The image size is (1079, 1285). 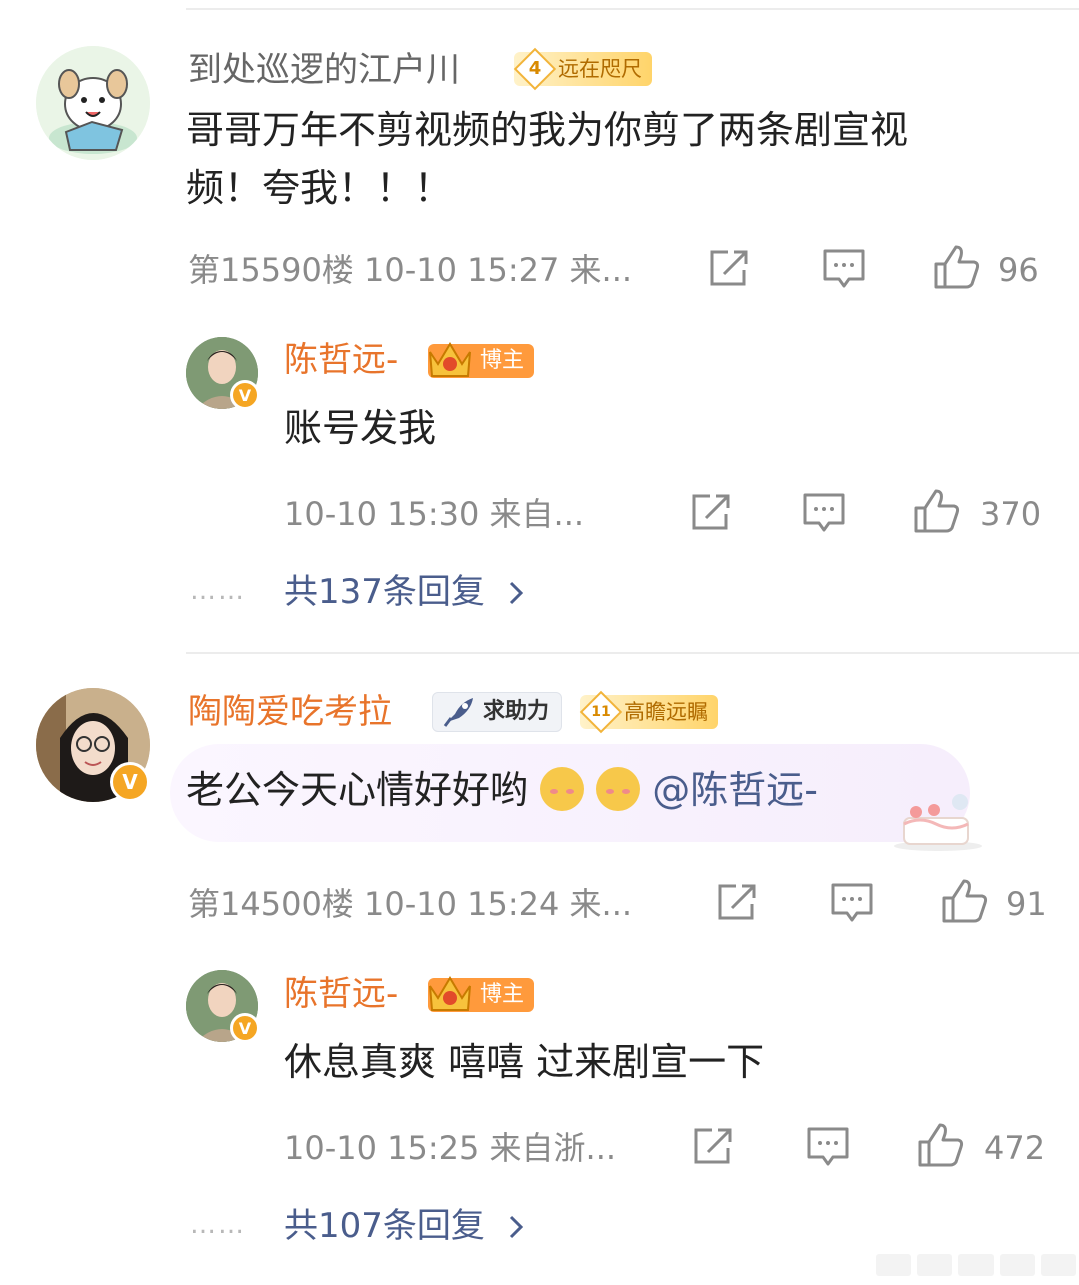 I want to click on fan-badge: 4 远在咫尺, so click(x=582, y=69).